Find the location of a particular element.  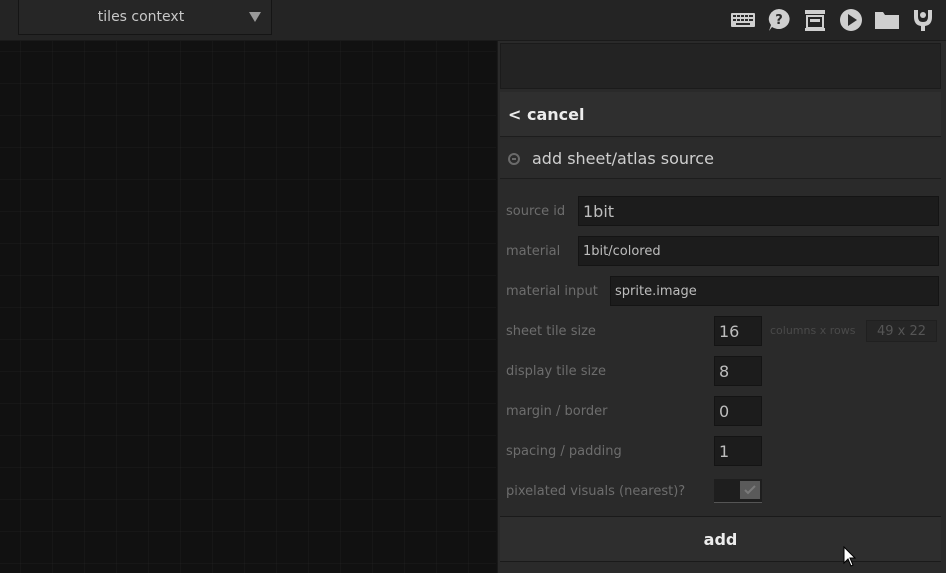

cancel-label: < cancel is located at coordinates (546, 114).